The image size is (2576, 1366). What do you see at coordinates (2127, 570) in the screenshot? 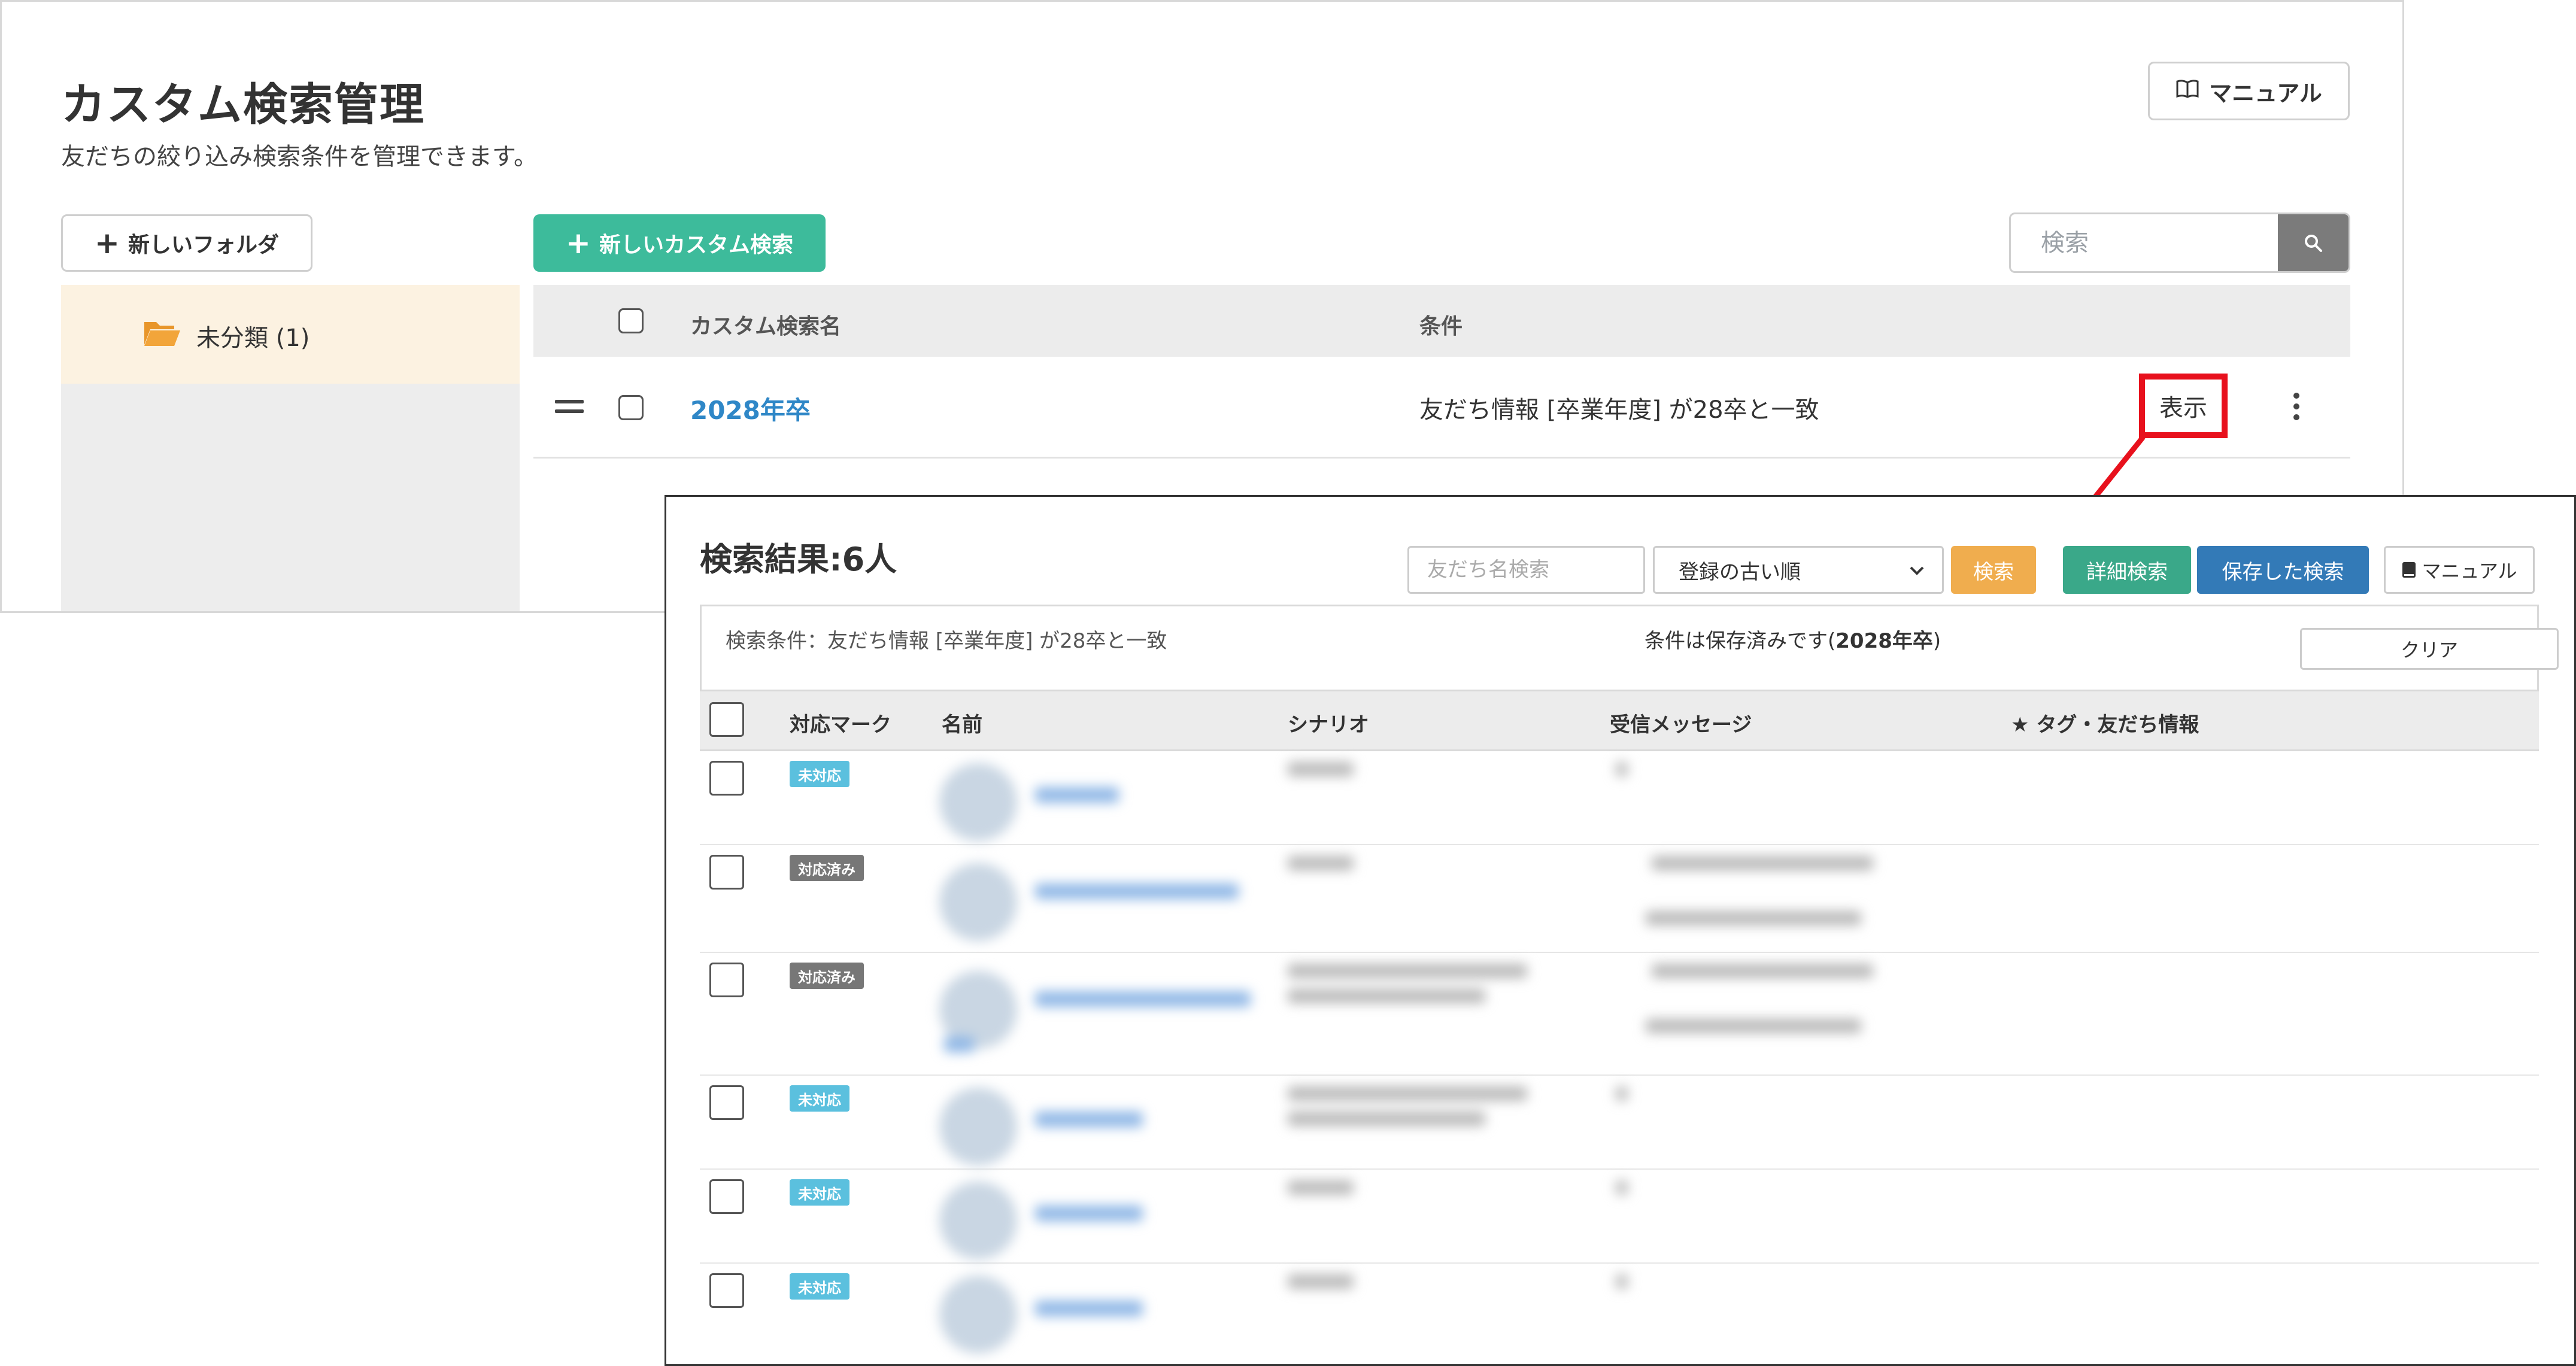
I see `detail-search-button: 詳細検索` at bounding box center [2127, 570].